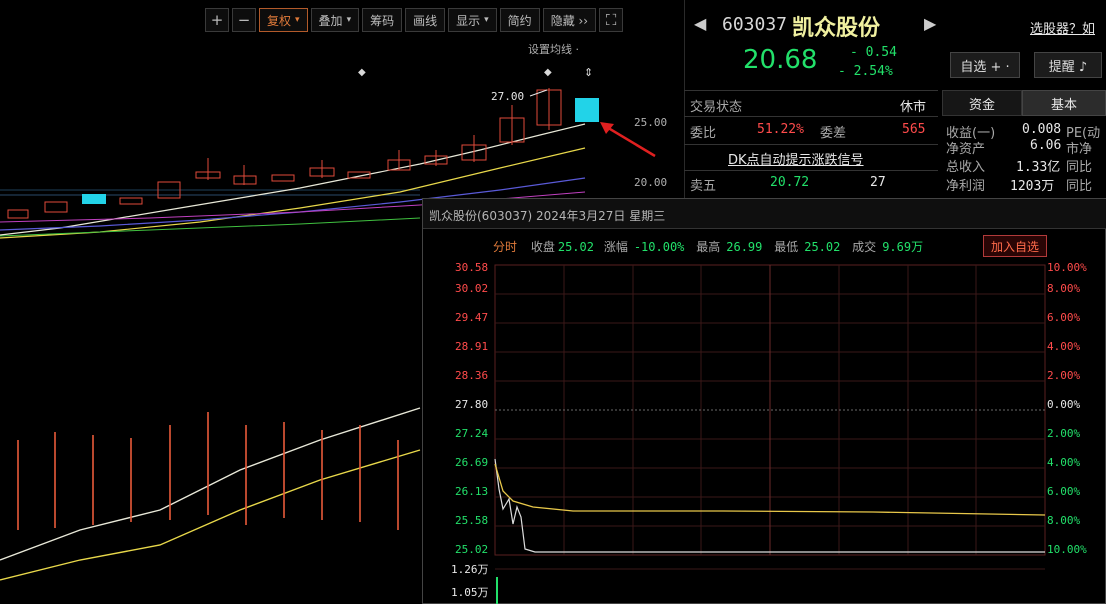 The width and height of the screenshot is (1106, 604). What do you see at coordinates (700, 23) in the screenshot?
I see `prev-stock-icon: ◀` at bounding box center [700, 23].